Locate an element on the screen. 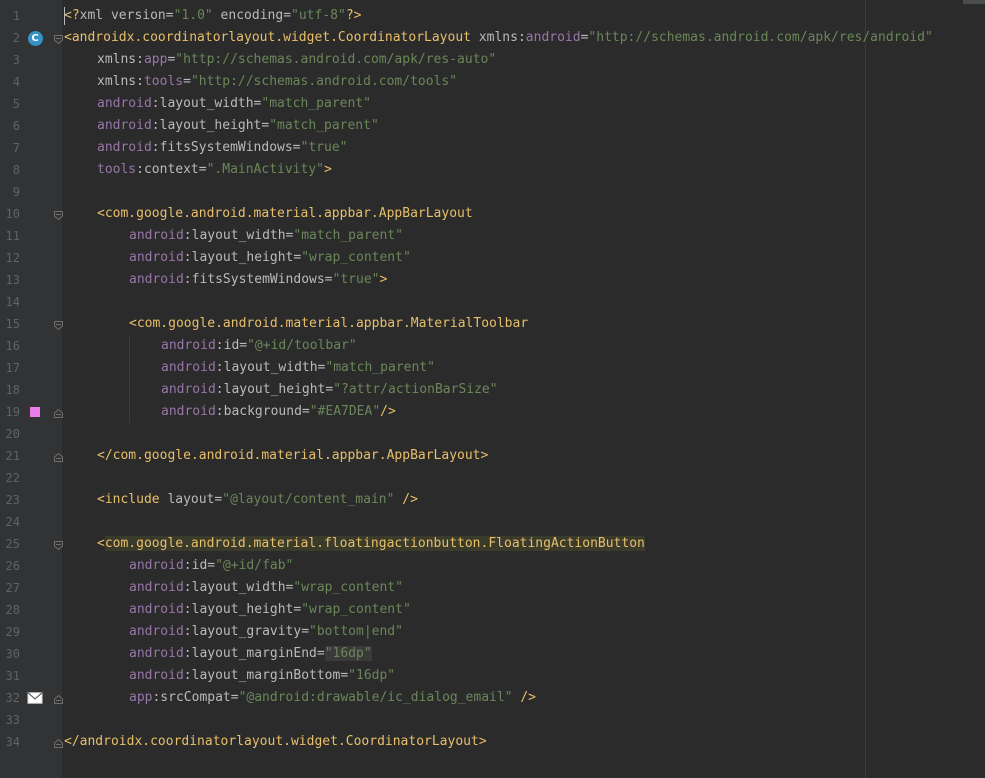 This screenshot has height=778, width=985. code-line: 13 android:fitsSystemWindows="true"> is located at coordinates (492, 280).